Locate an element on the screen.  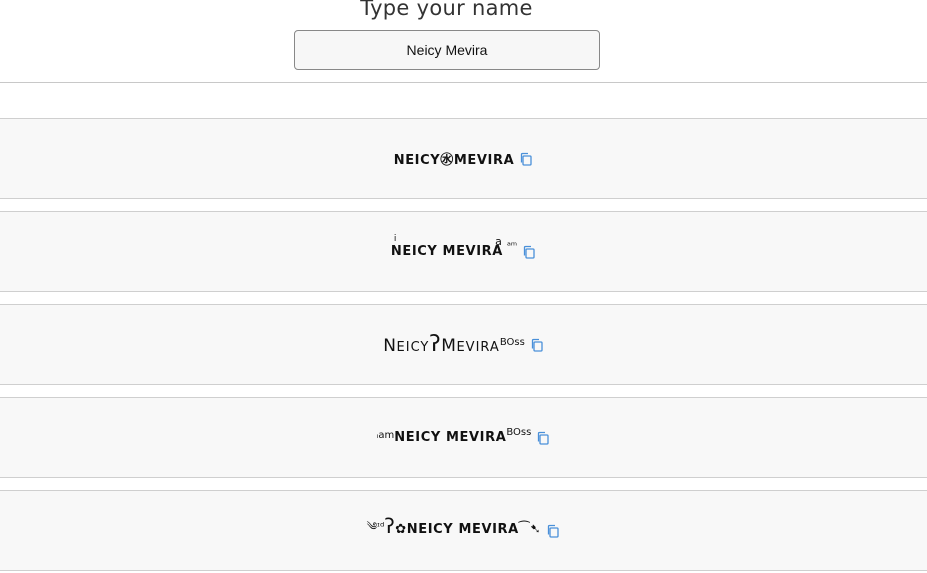
styled-suffix: ᵃᵐ is located at coordinates (512, 246).